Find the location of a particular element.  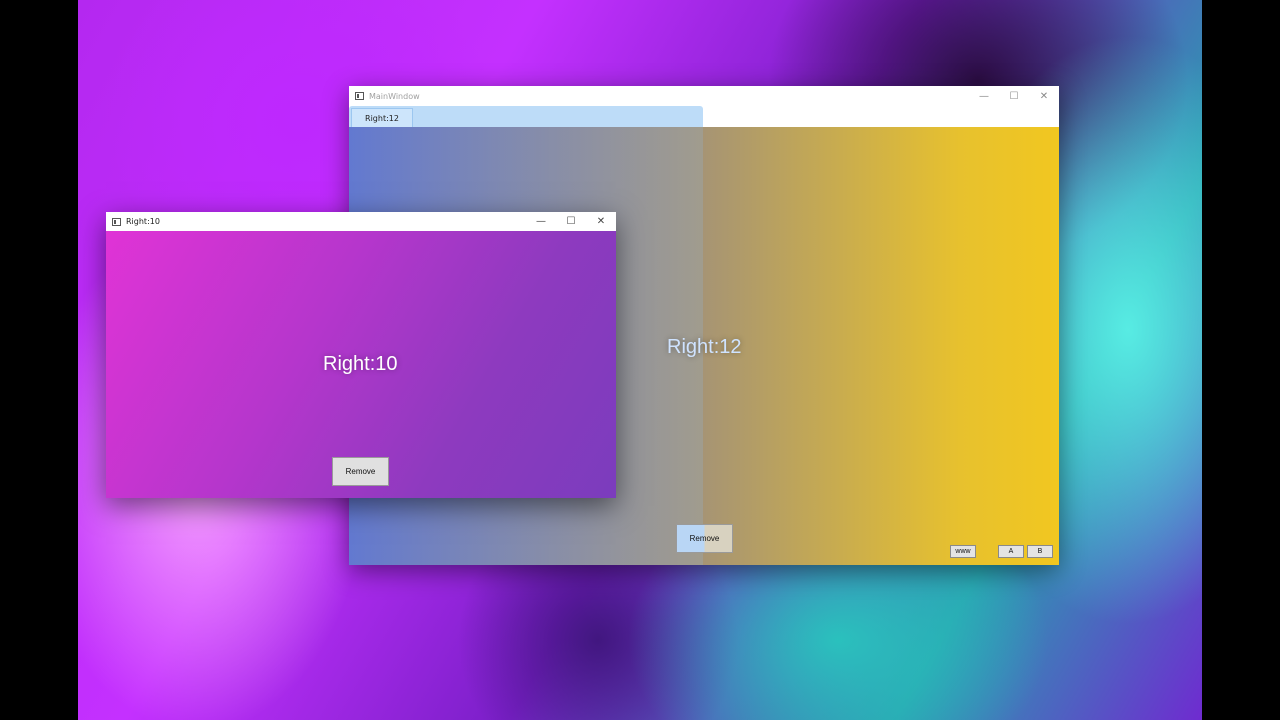

second-content-label: Right:10 is located at coordinates (360, 364).